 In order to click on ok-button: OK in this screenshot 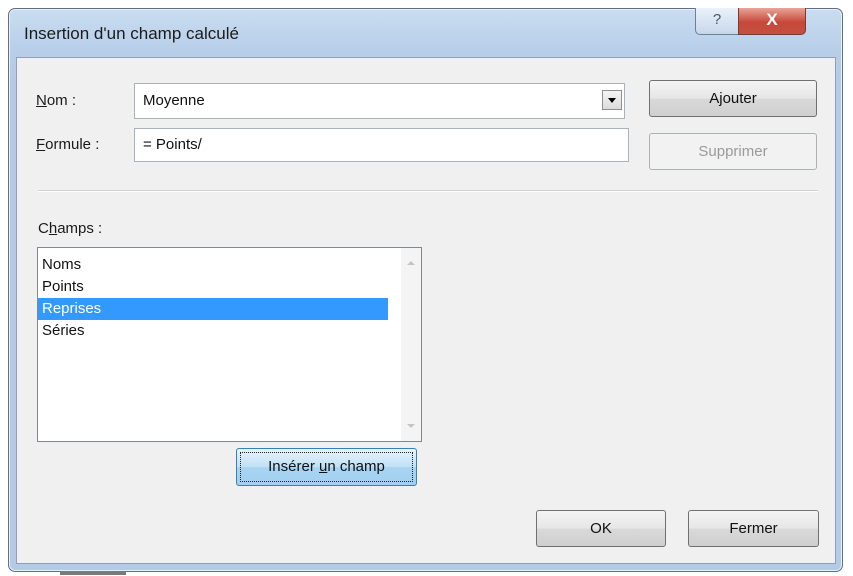, I will do `click(601, 528)`.